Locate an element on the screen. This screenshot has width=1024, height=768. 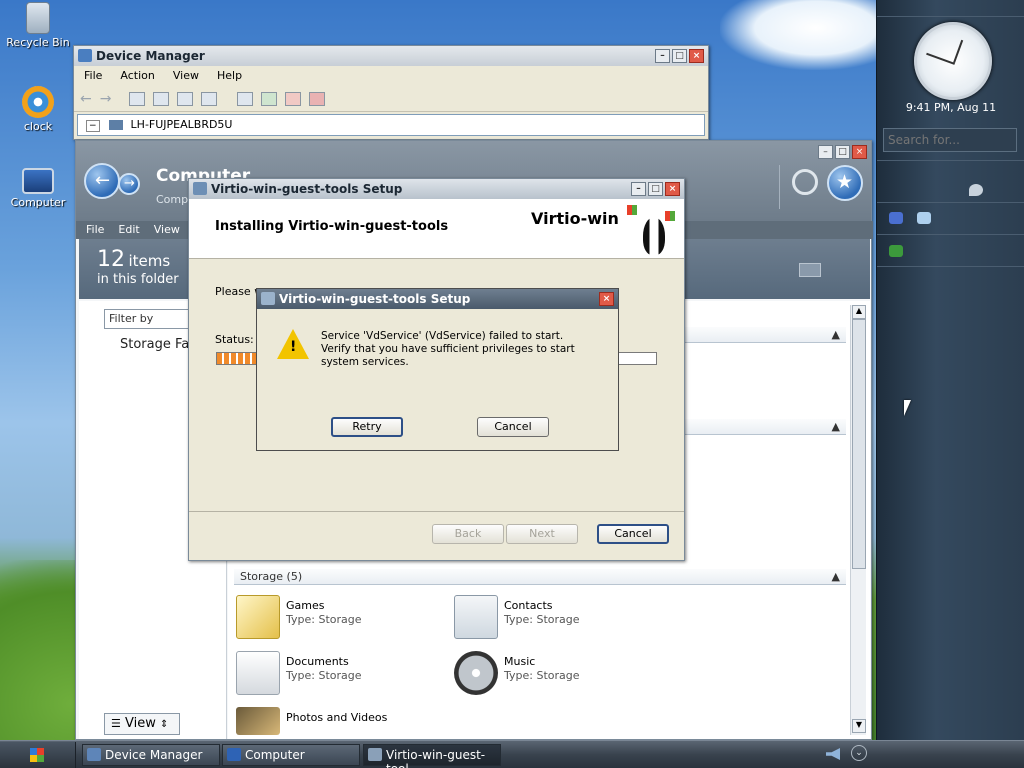
messenger-icon is located at coordinates (896, 218).